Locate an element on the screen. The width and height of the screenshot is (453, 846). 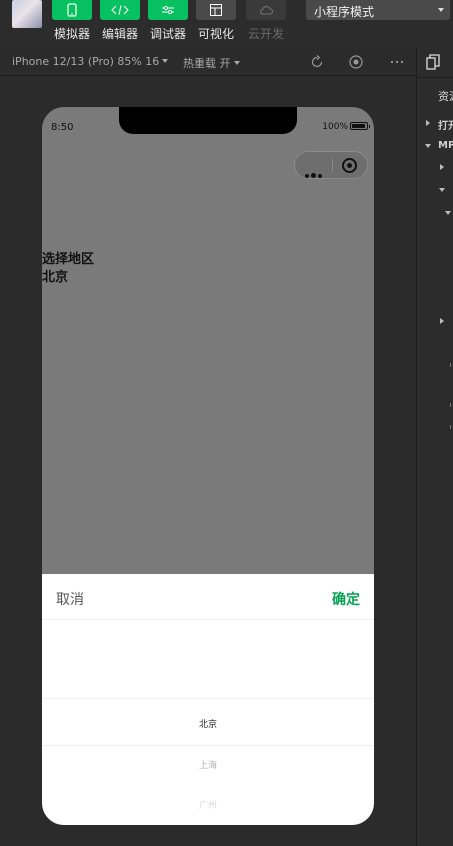
more-icon is located at coordinates (397, 62).